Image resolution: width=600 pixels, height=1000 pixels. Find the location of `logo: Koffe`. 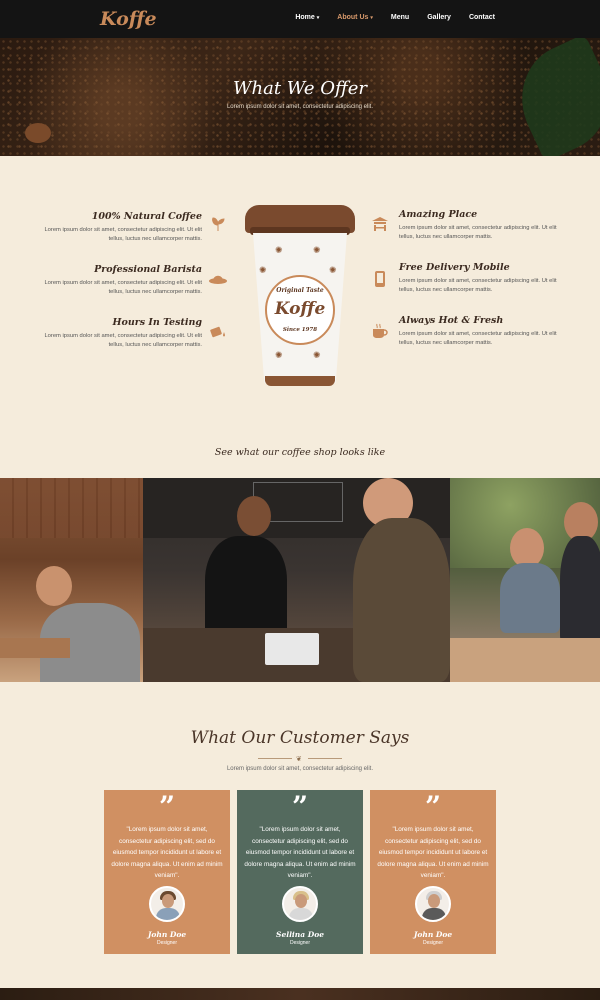

logo: Koffe is located at coordinates (128, 19).